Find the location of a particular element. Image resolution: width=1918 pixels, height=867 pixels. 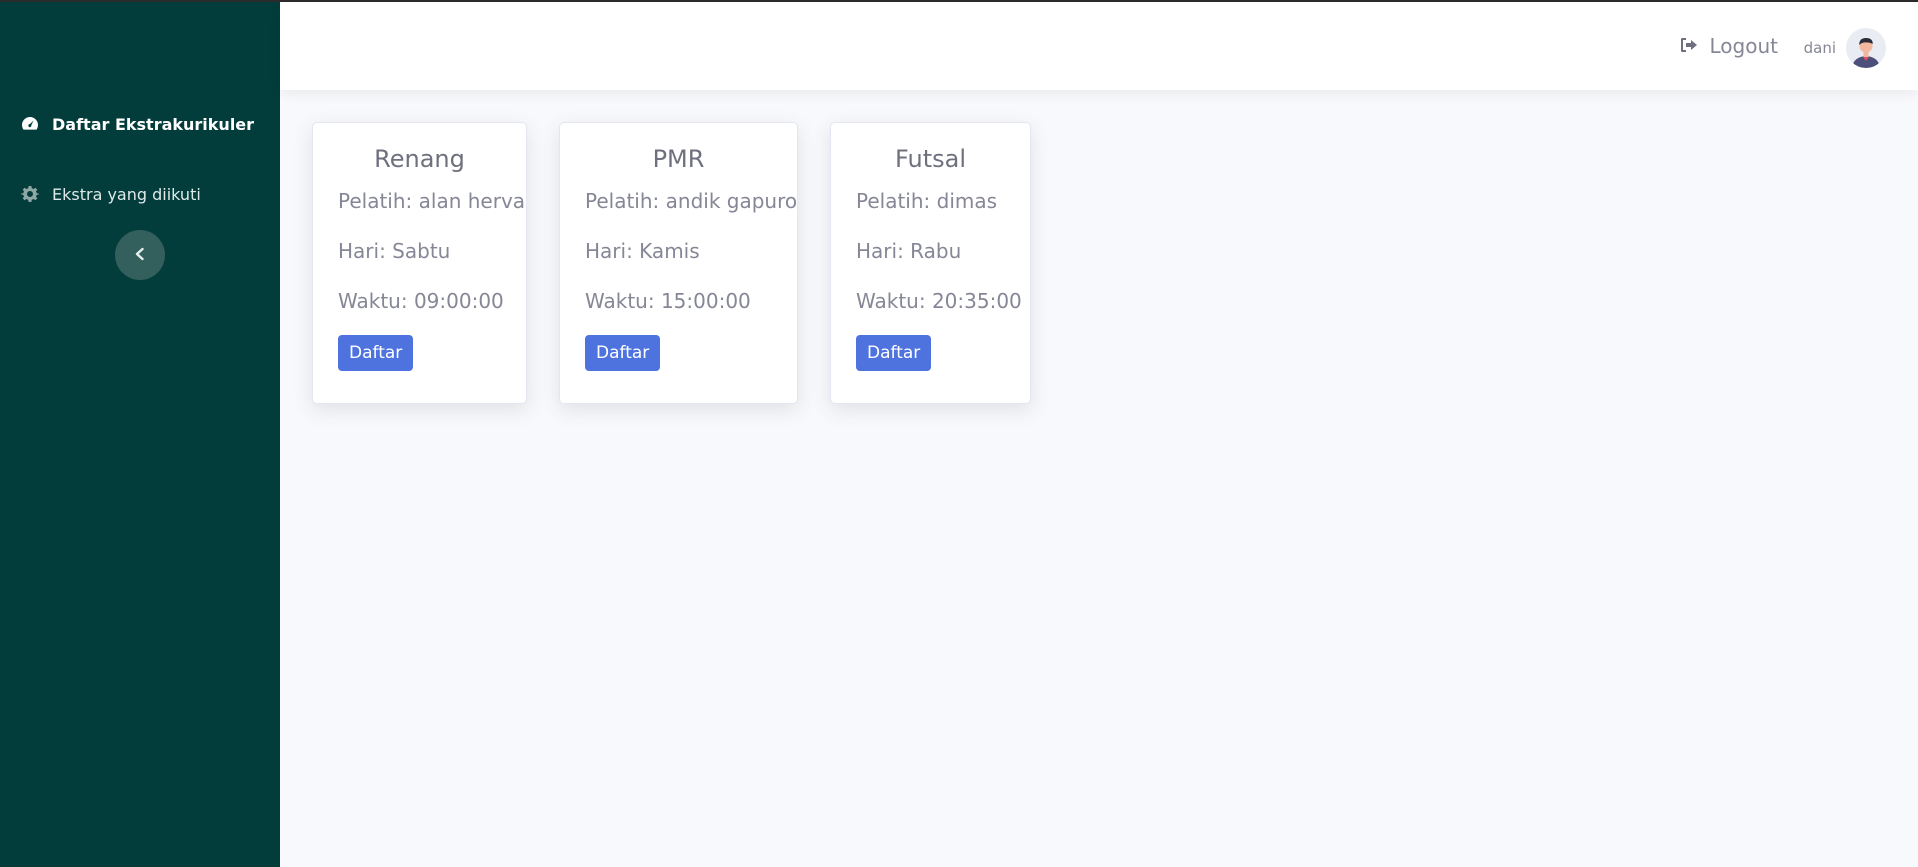

sidebar-toggle-button is located at coordinates (140, 255).